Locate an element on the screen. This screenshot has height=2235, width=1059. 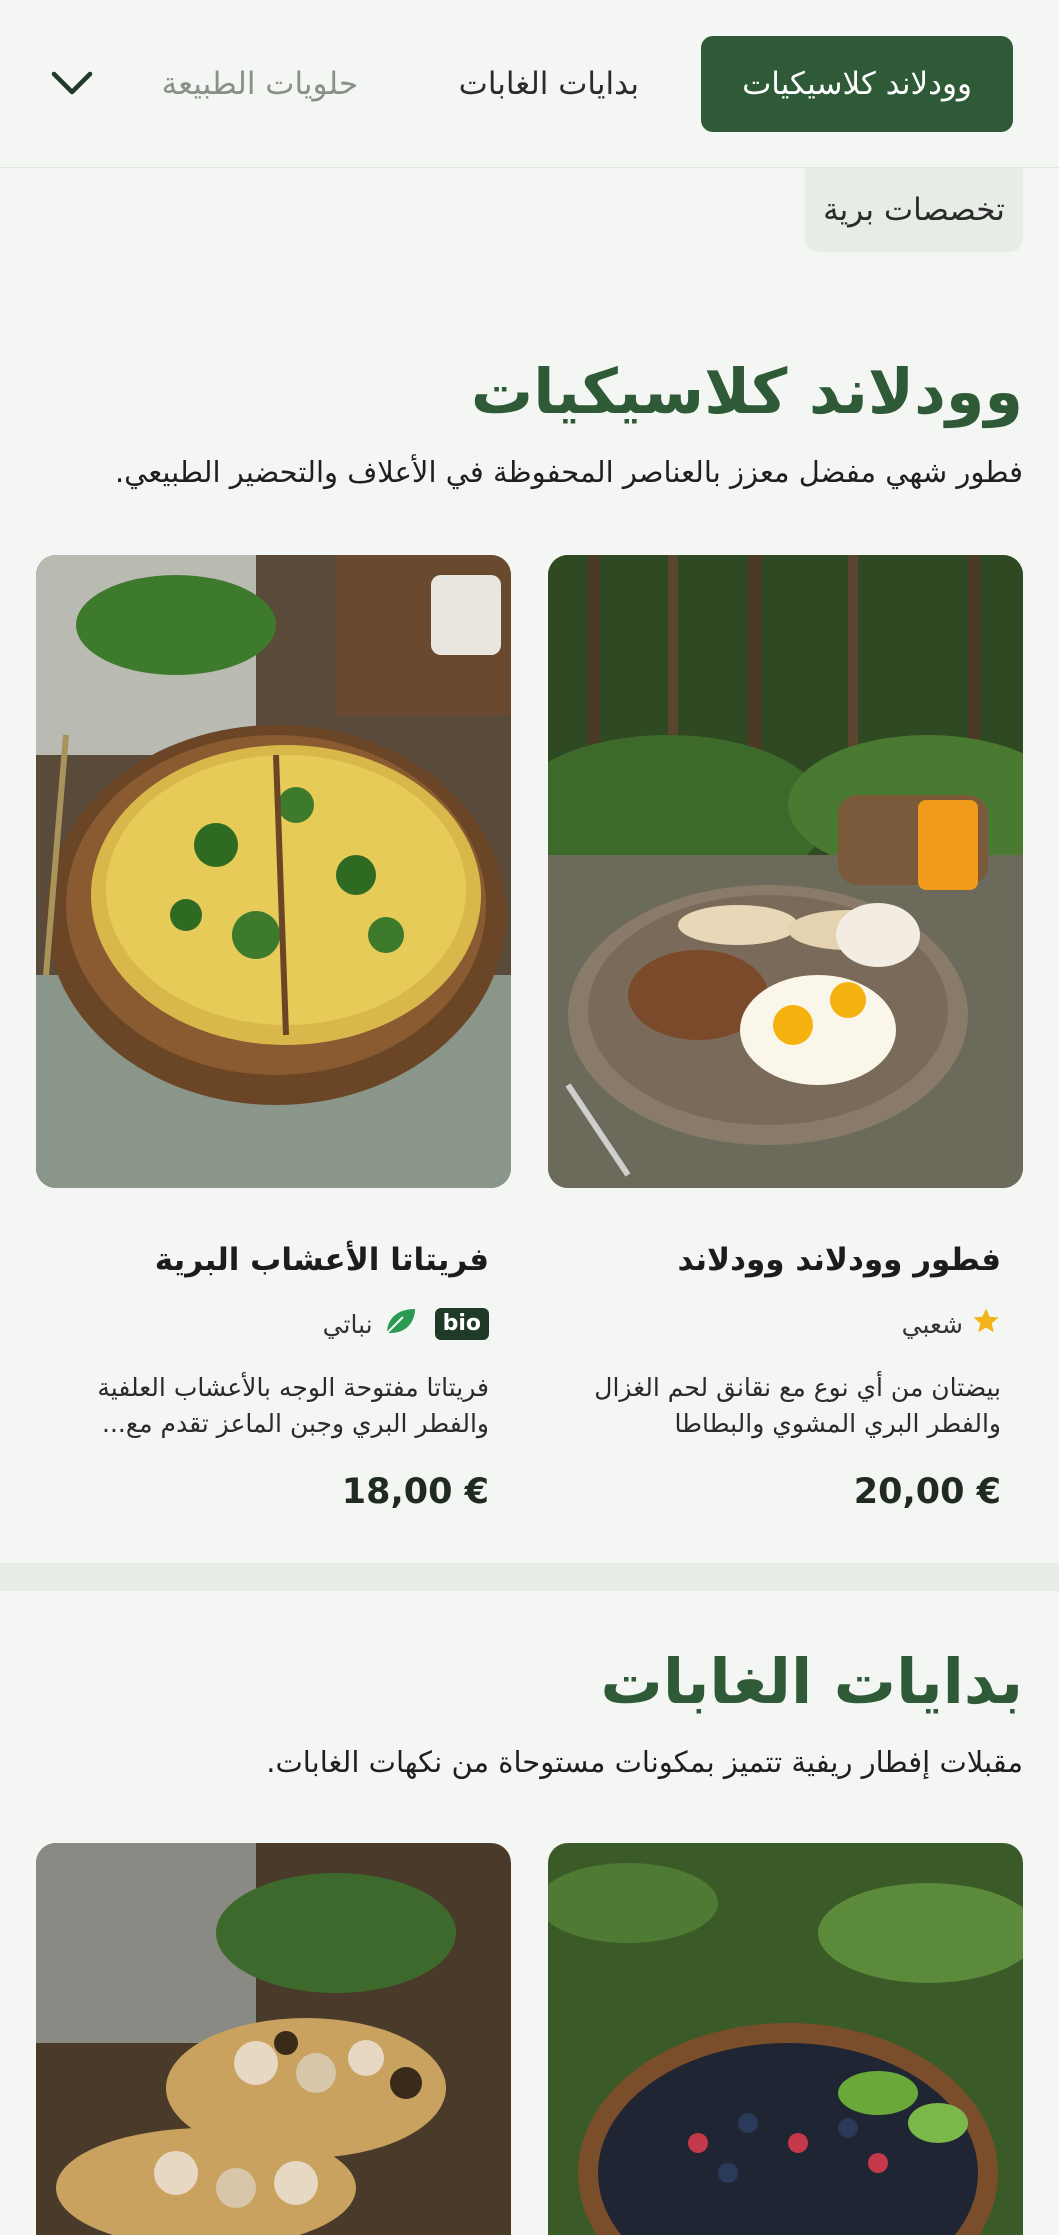
tag-label: نباتي is located at coordinates (347, 1324).